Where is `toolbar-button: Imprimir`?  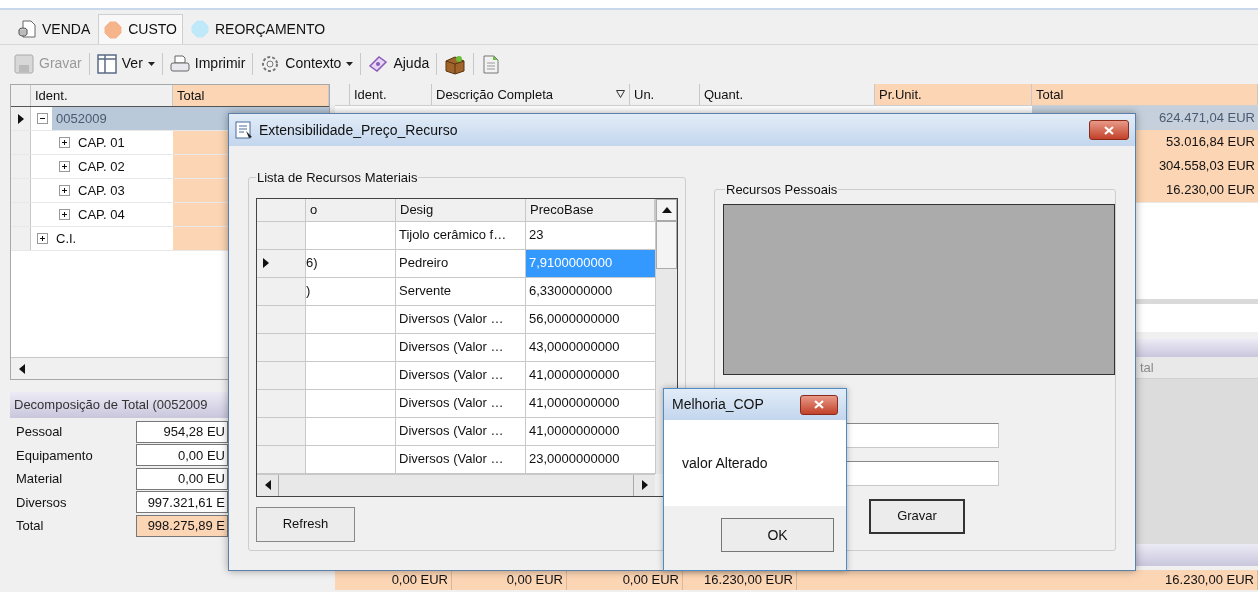 toolbar-button: Imprimir is located at coordinates (207, 63).